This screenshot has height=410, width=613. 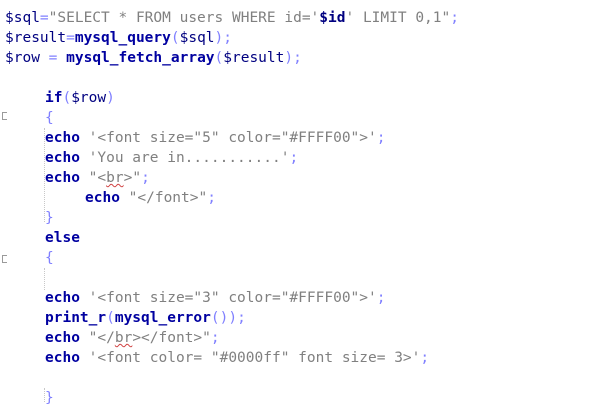 What do you see at coordinates (184, 18) in the screenshot?
I see `string-token: "SELECT * FROM users WHERE id='` at bounding box center [184, 18].